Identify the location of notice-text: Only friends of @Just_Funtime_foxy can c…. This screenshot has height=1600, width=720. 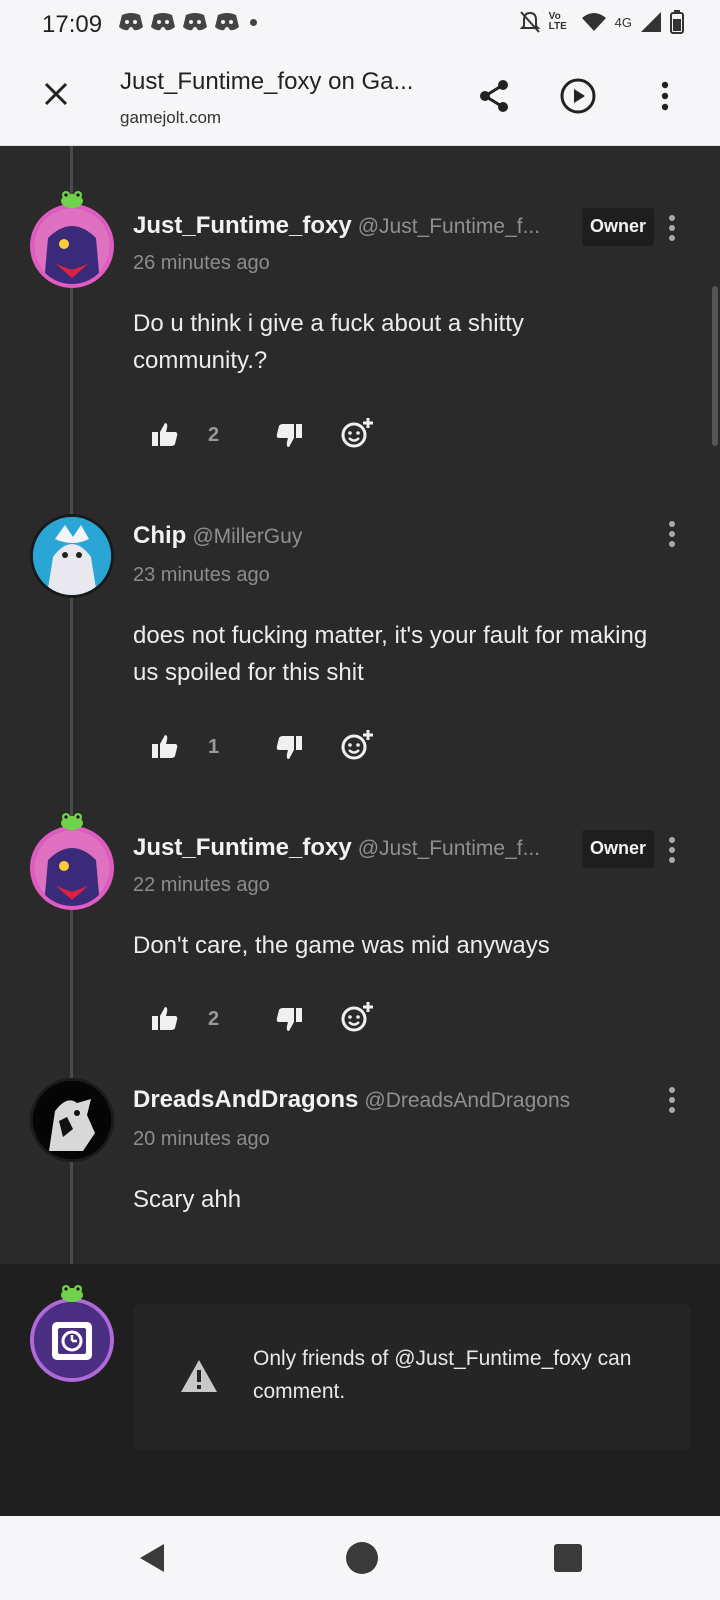
(442, 1375).